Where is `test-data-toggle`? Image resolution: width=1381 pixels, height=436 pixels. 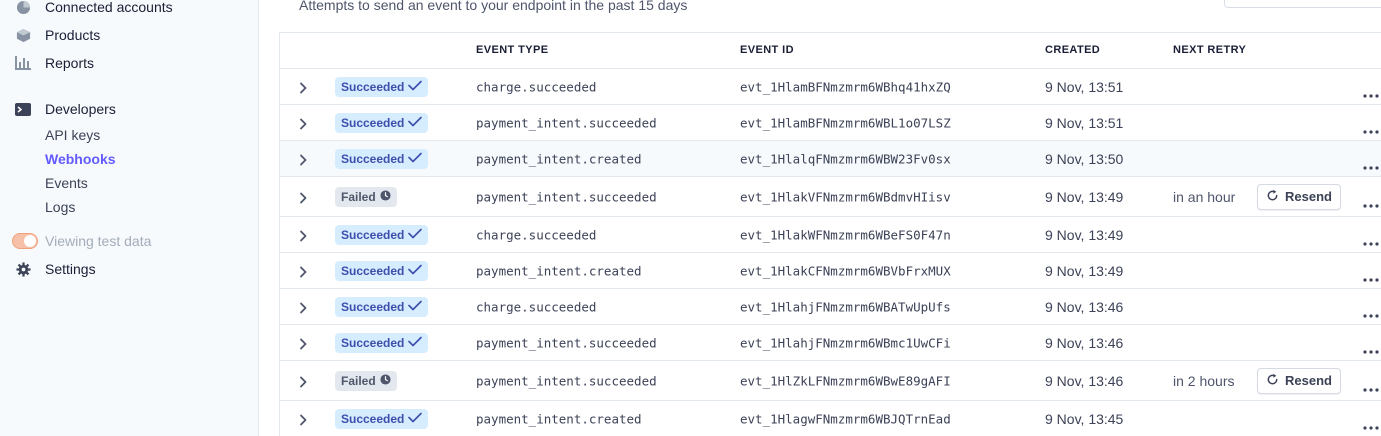
test-data-toggle is located at coordinates (25, 241).